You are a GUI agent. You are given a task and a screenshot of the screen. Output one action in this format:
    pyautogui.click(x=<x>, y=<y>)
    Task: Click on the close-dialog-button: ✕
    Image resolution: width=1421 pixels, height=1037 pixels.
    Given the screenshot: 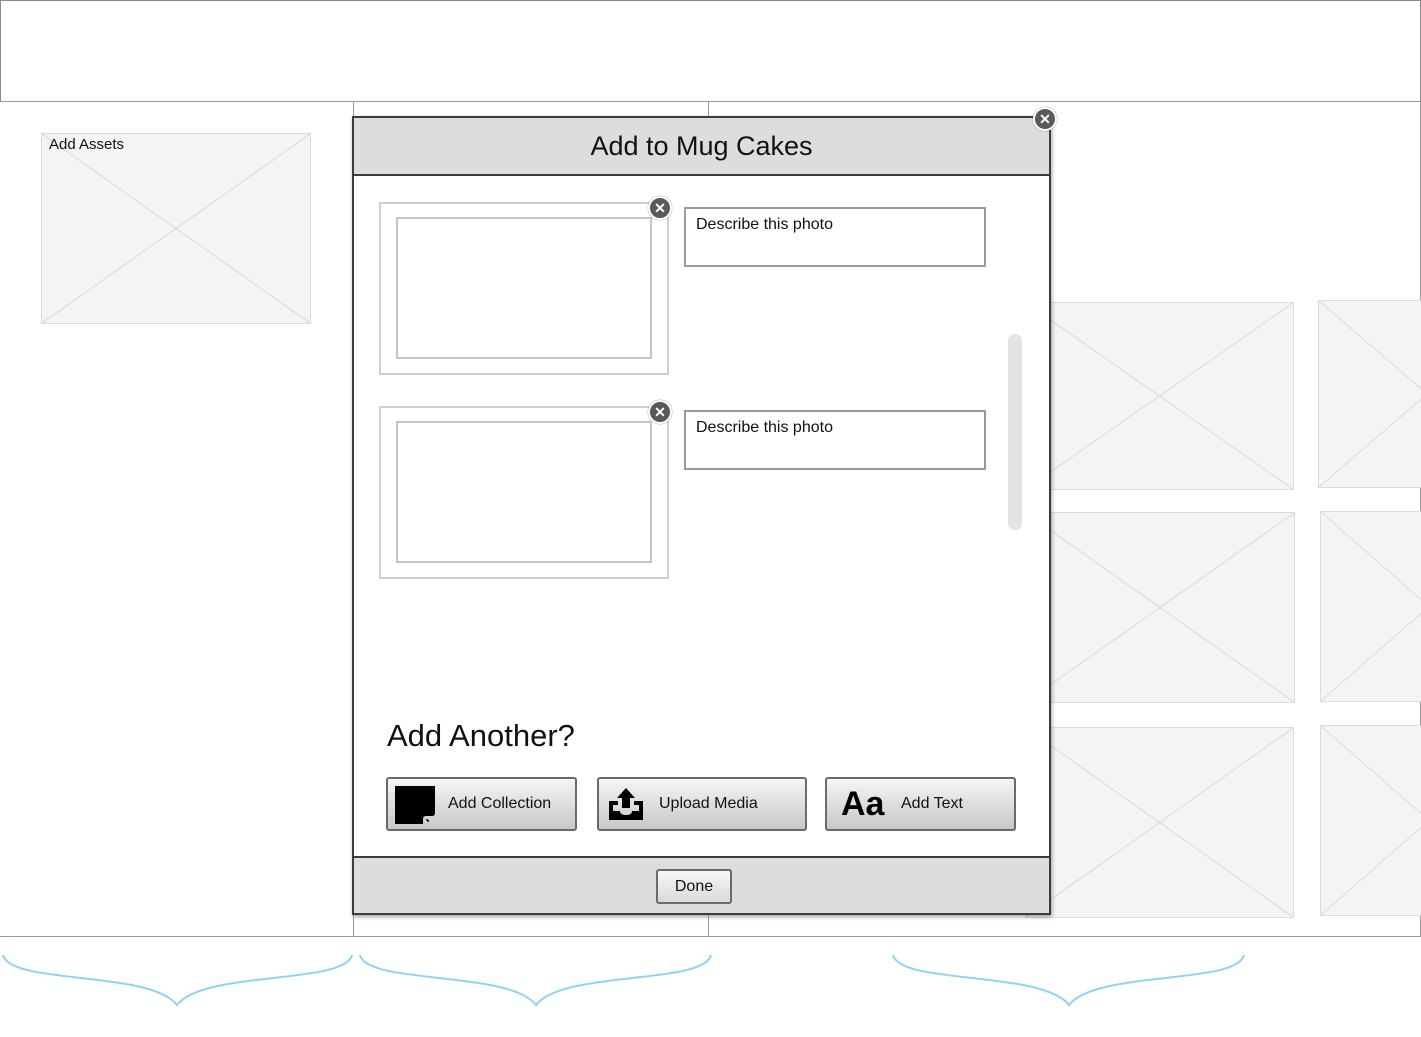 What is the action you would take?
    pyautogui.click(x=1045, y=119)
    